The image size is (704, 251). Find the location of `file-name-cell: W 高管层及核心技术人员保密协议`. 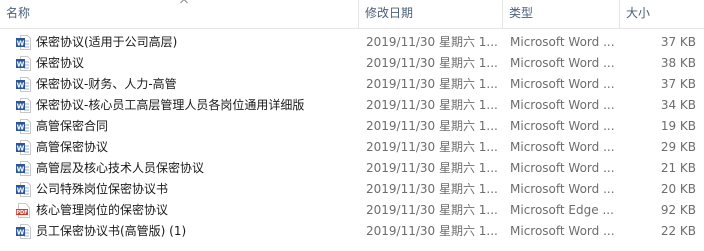

file-name-cell: W 高管层及核心技术人员保密协议 is located at coordinates (185, 168).